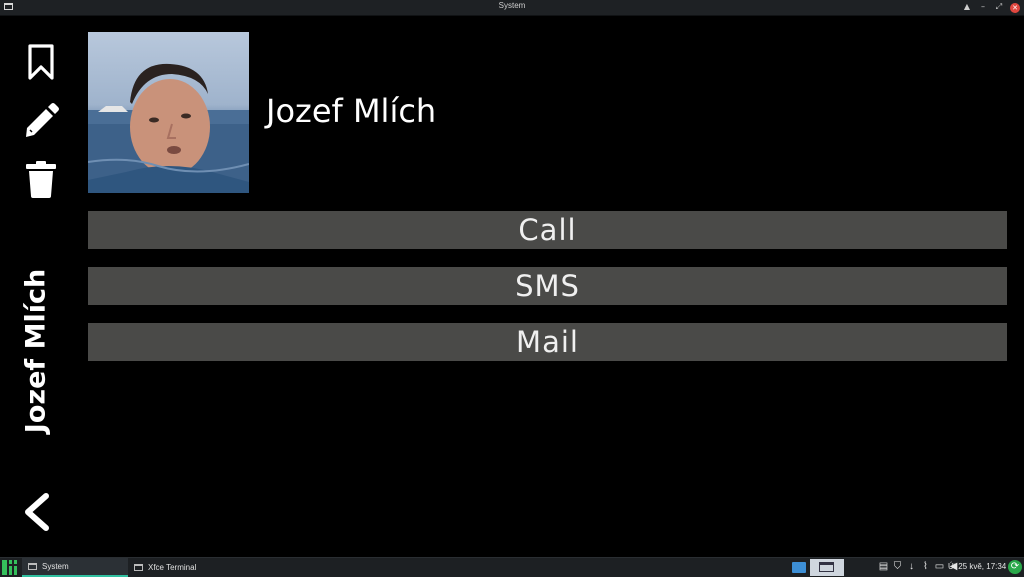  What do you see at coordinates (1015, 567) in the screenshot?
I see `power-icon: ⟳` at bounding box center [1015, 567].